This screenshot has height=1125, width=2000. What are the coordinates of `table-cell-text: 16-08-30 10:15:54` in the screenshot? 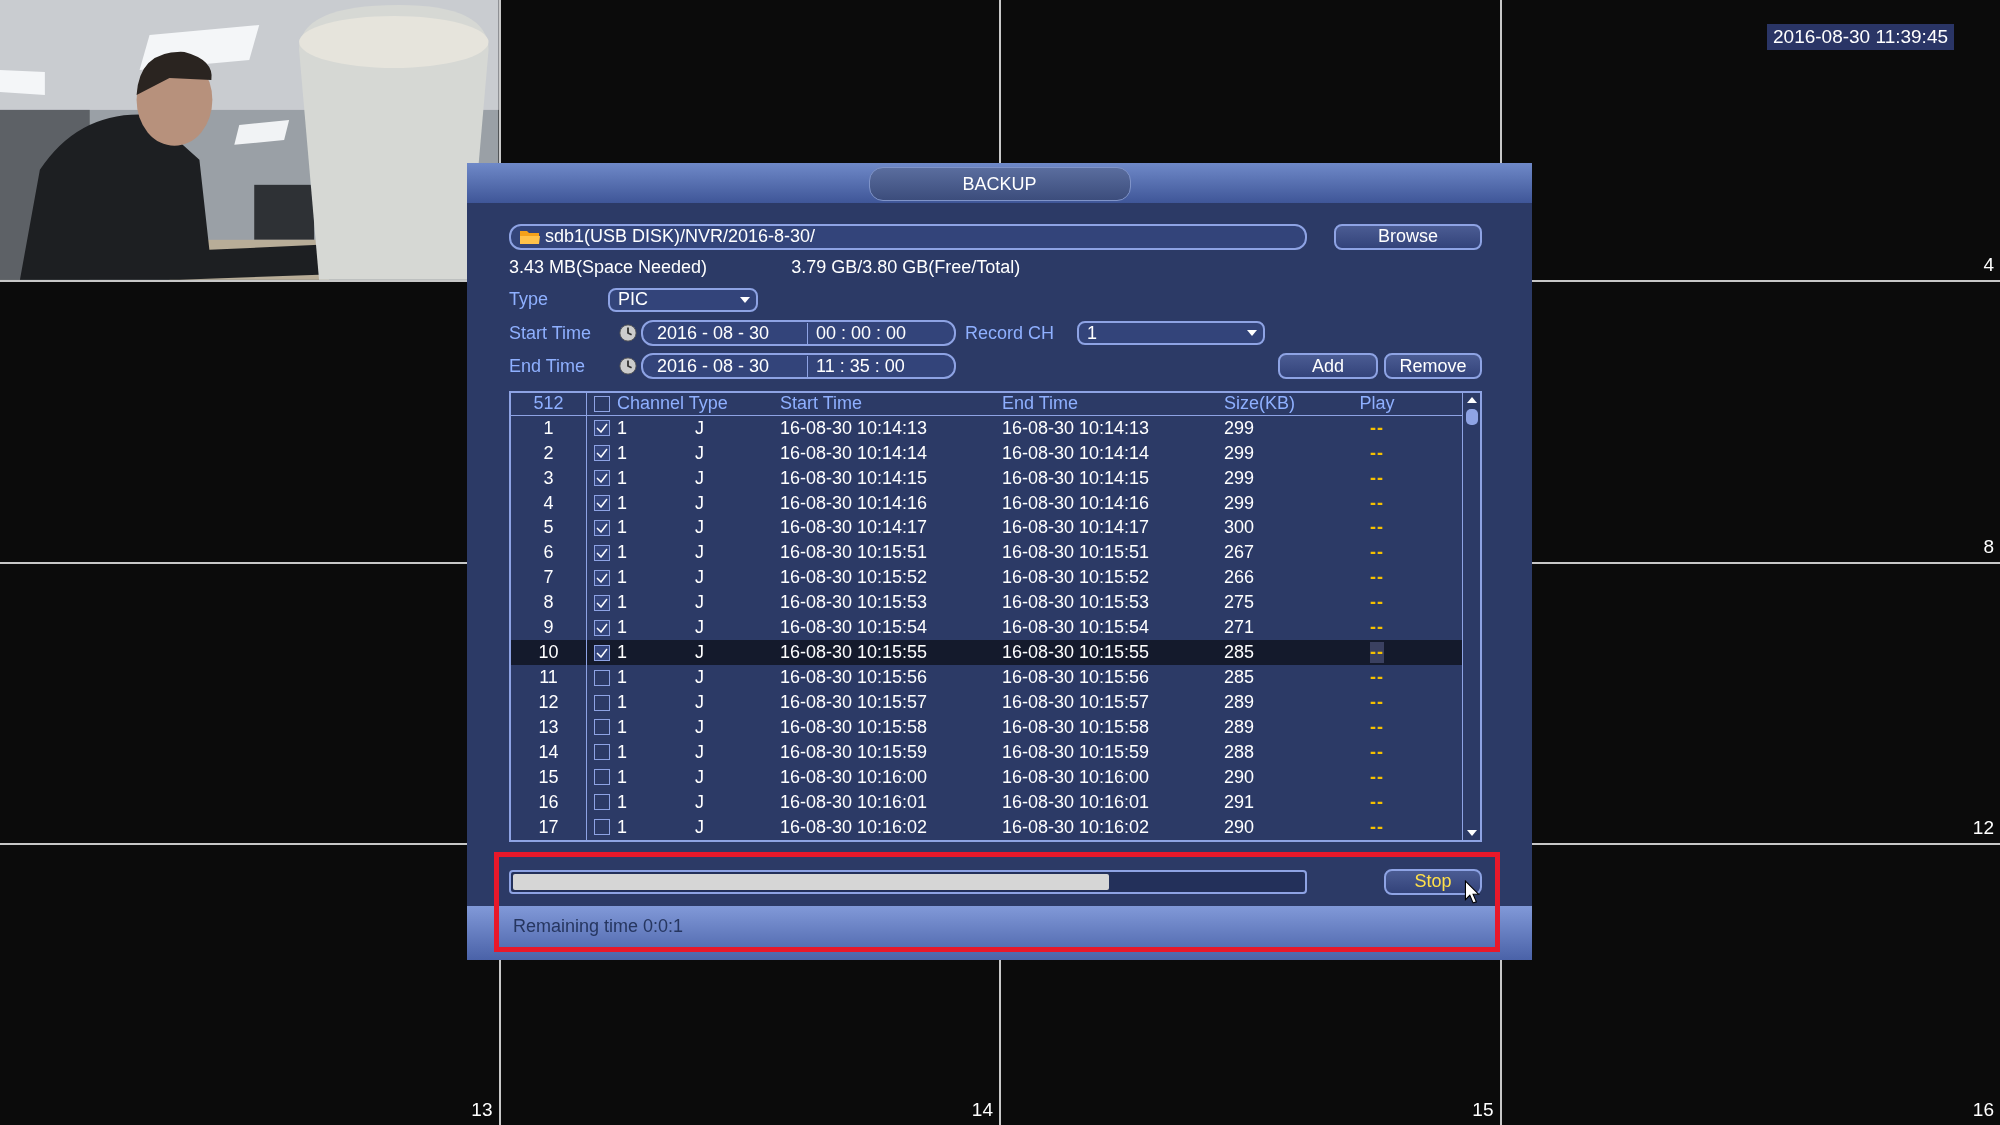 It's located at (1076, 628).